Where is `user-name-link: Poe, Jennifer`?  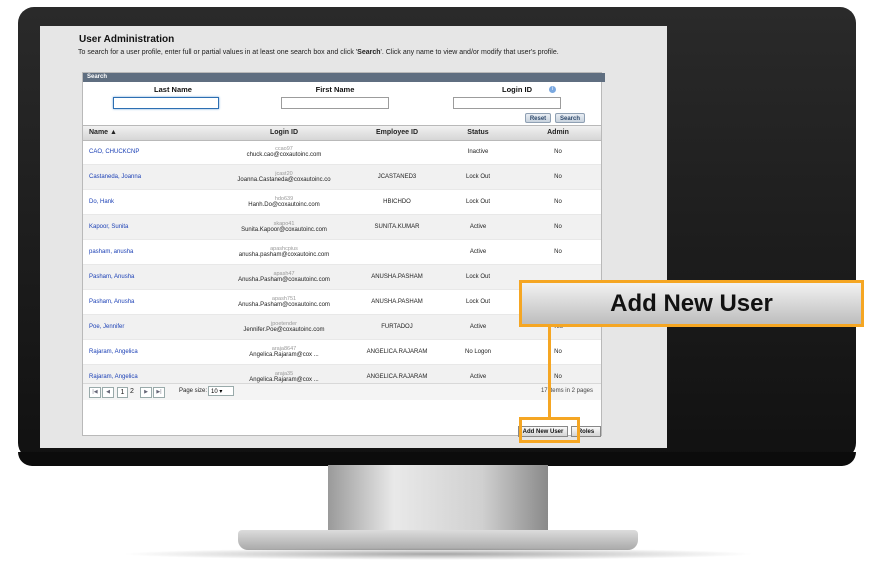
user-name-link: Poe, Jennifer is located at coordinates (154, 327).